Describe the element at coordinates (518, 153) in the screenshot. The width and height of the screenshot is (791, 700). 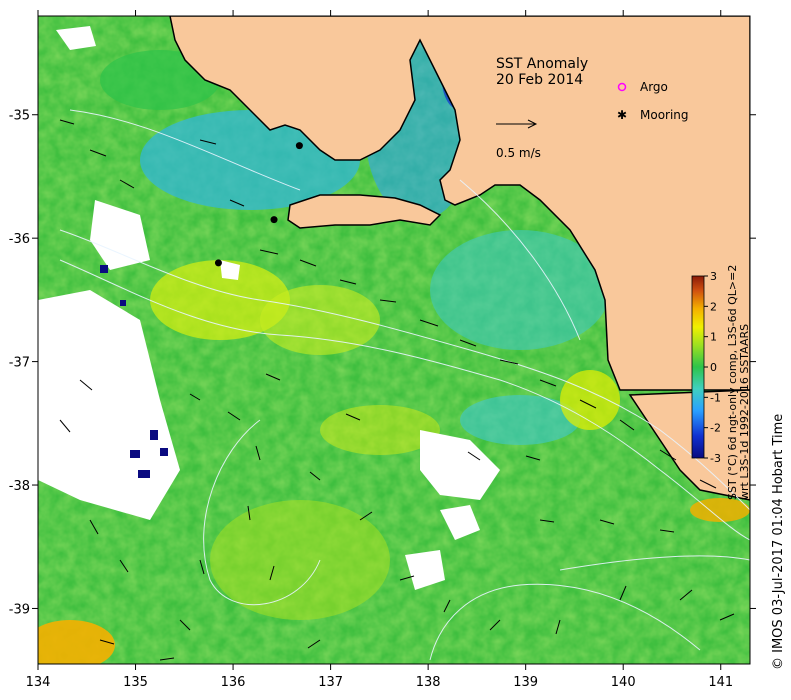
I see `vector-scale-label: 0.5 m/s` at that location.